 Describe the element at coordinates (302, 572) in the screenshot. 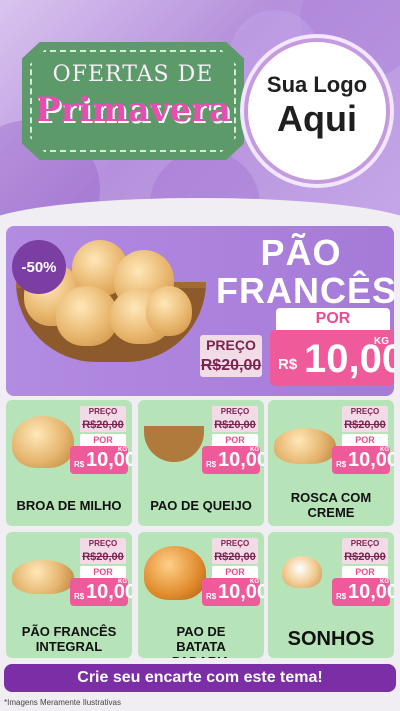

I see `sonhos-image` at that location.